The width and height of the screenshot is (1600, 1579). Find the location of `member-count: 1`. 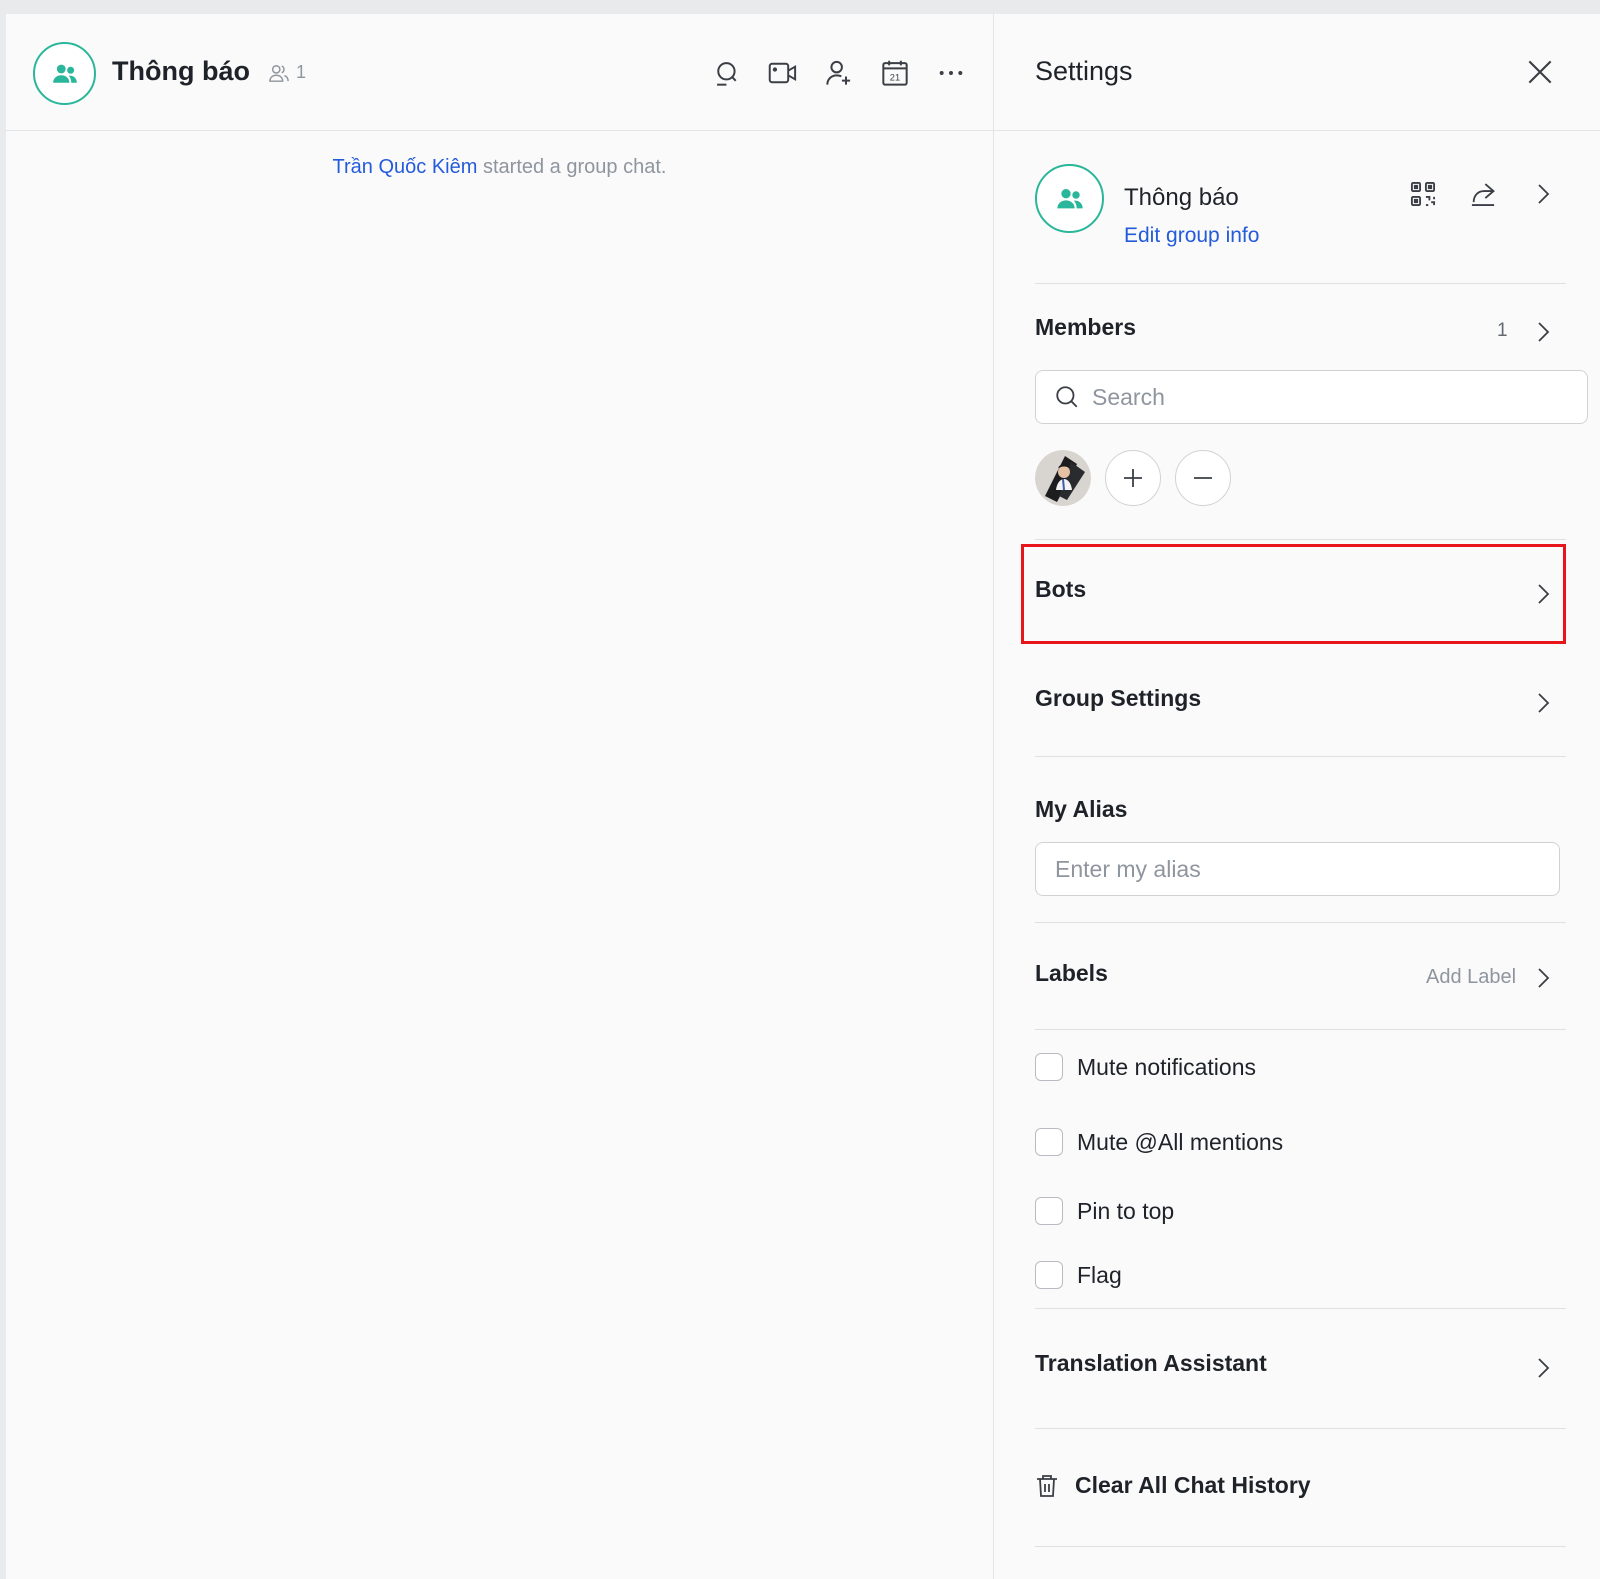

member-count: 1 is located at coordinates (287, 72).